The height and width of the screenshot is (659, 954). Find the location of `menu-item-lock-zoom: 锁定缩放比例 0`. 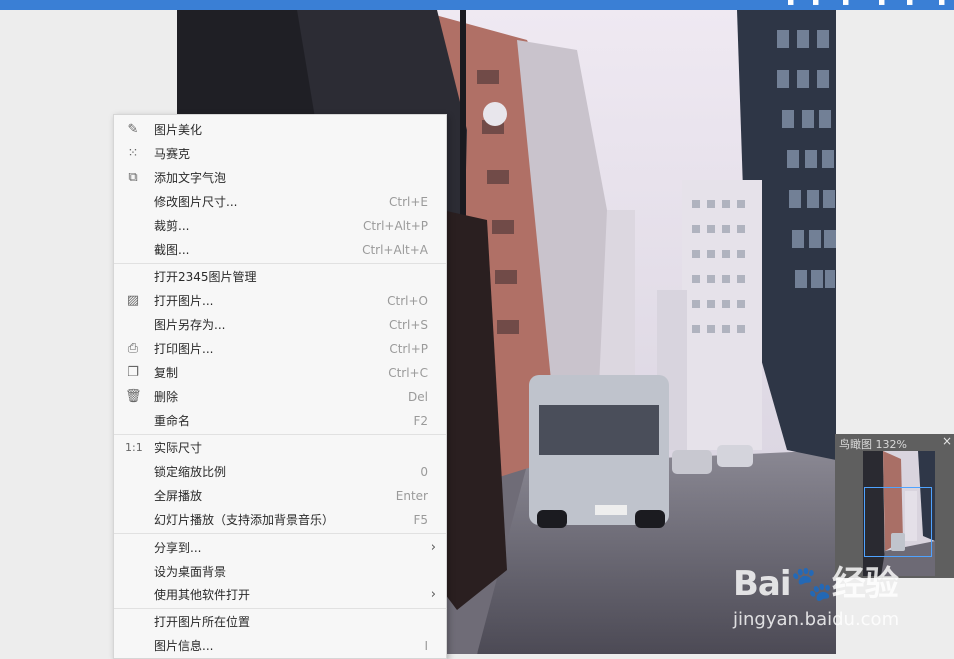

menu-item-lock-zoom: 锁定缩放比例 0 is located at coordinates (280, 472).